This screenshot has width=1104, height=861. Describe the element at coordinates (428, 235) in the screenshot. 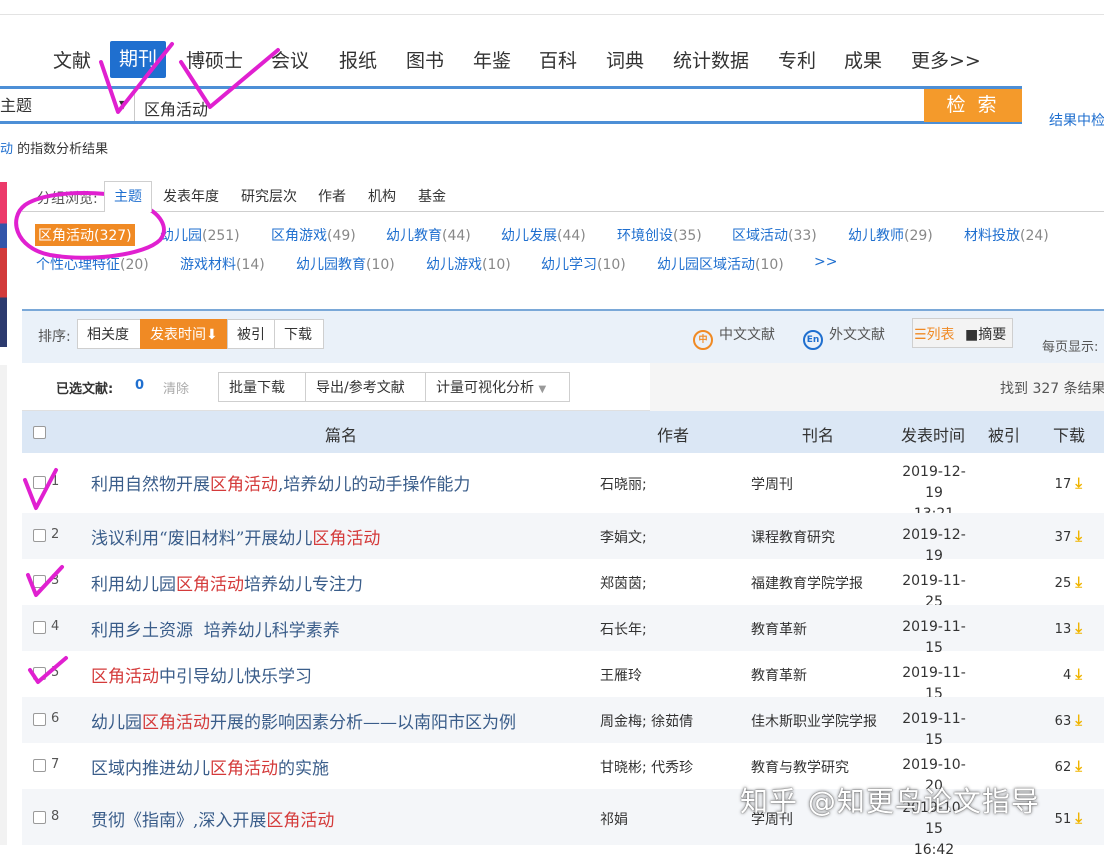

I see `facet-item: 幼儿教育(44)` at that location.